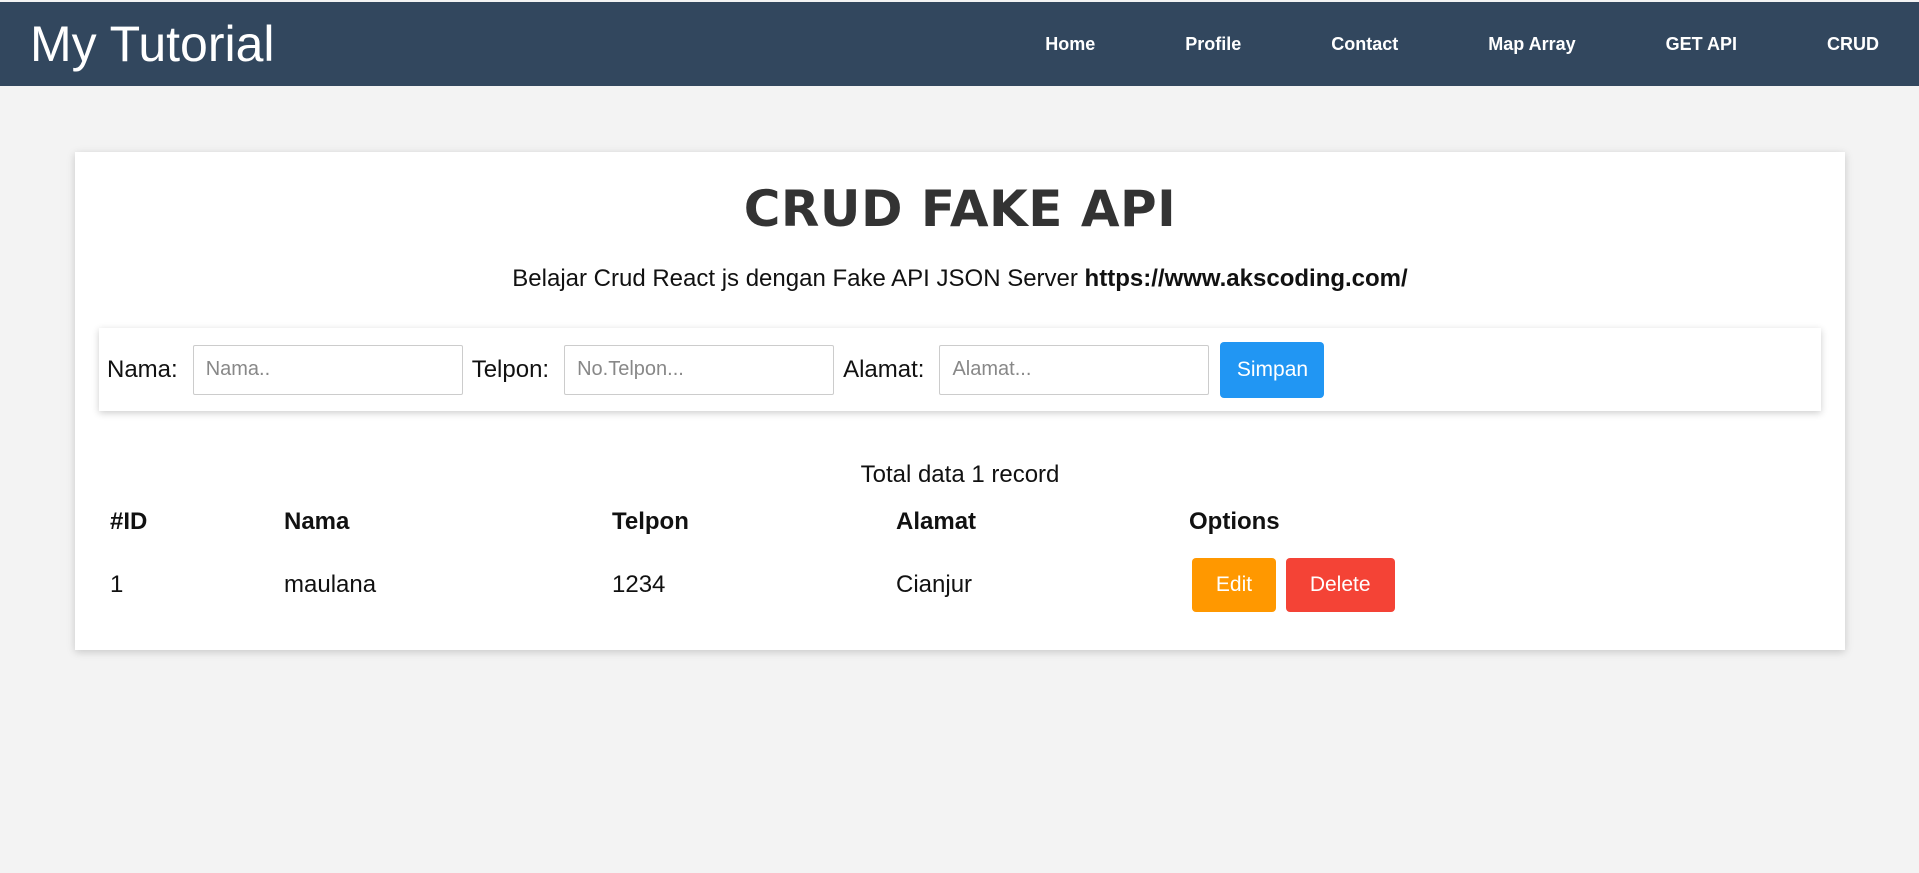 The height and width of the screenshot is (873, 1919). What do you see at coordinates (1234, 521) in the screenshot?
I see `header-options: Options` at bounding box center [1234, 521].